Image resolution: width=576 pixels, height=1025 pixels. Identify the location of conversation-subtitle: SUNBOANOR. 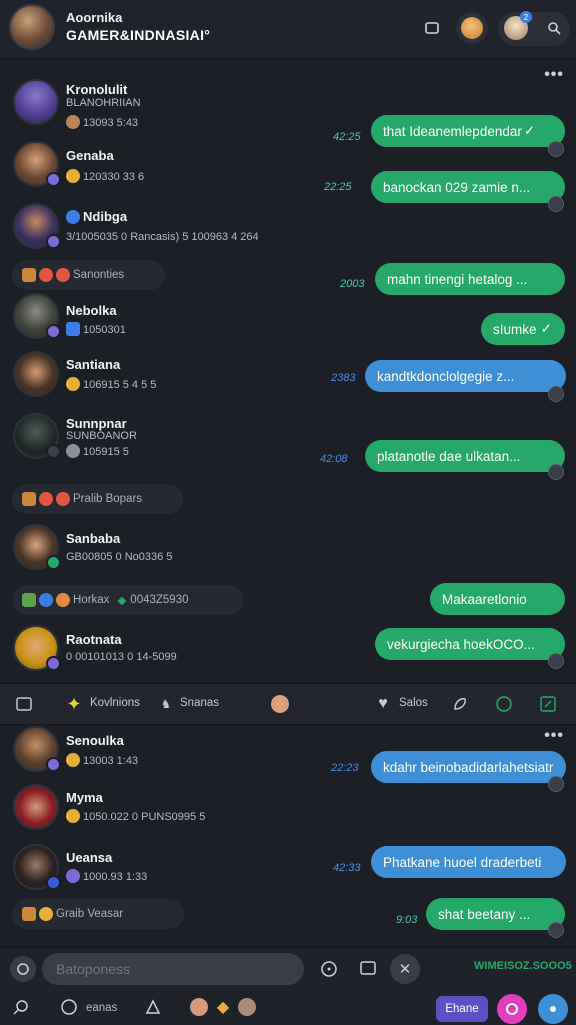
(101, 436).